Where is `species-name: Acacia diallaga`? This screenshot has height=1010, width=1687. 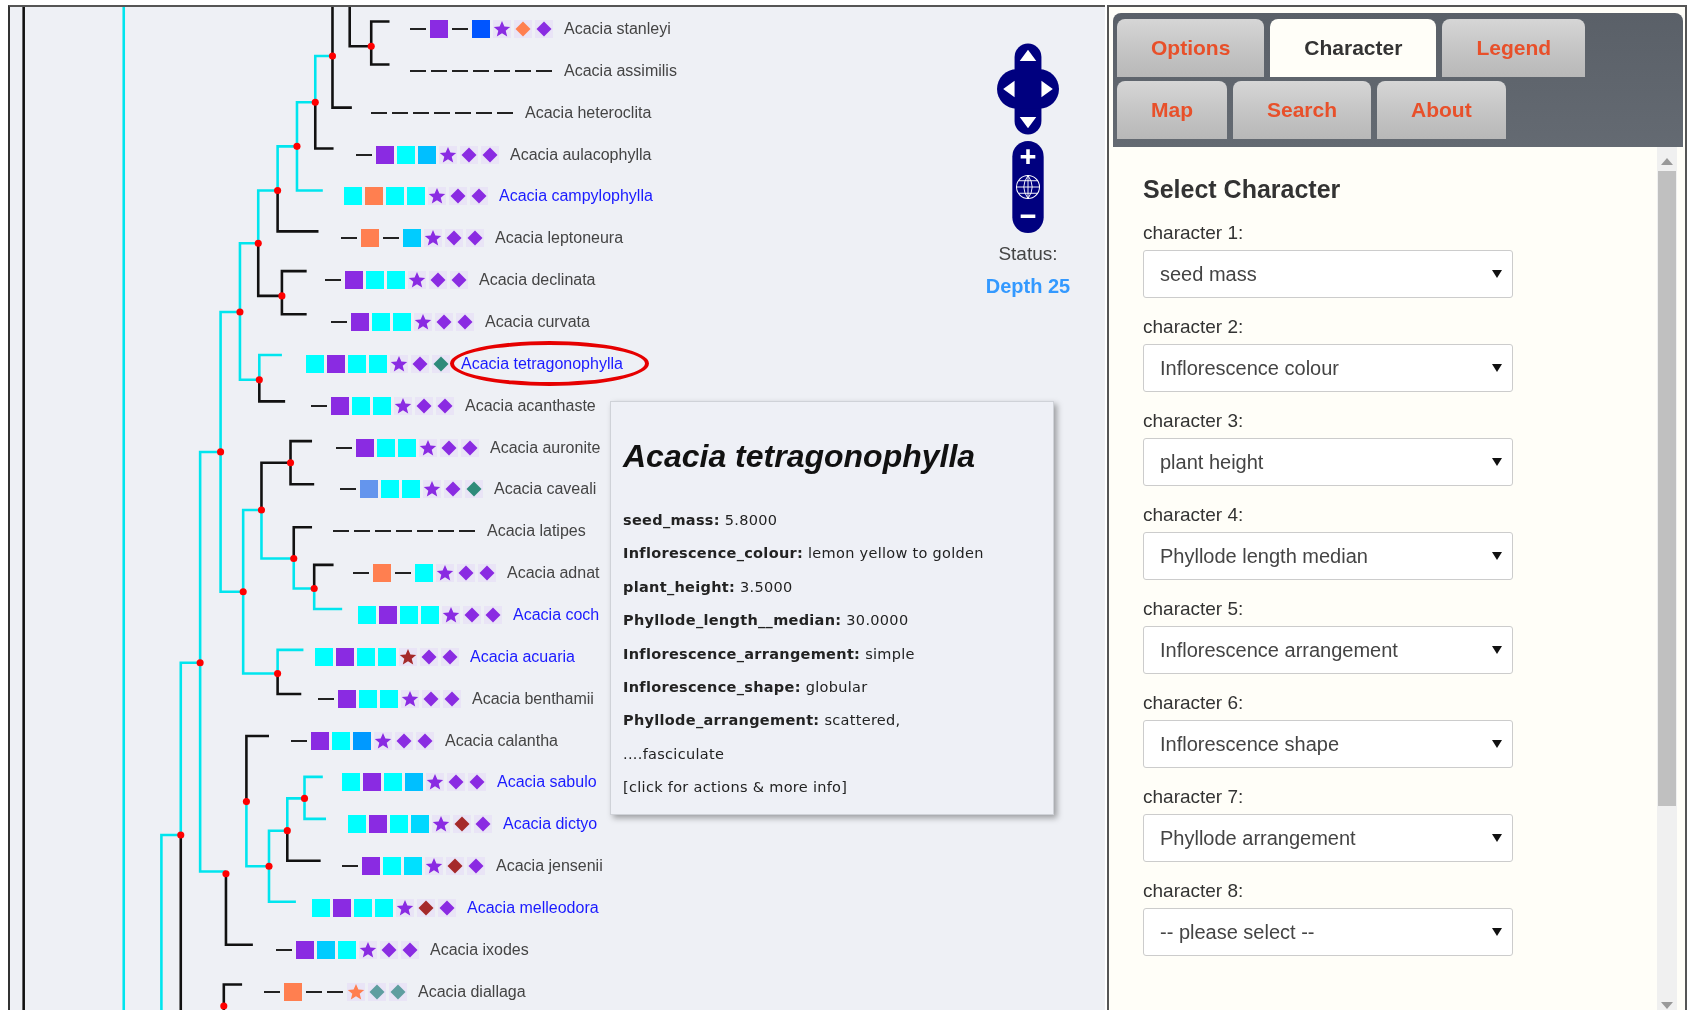 species-name: Acacia diallaga is located at coordinates (472, 991).